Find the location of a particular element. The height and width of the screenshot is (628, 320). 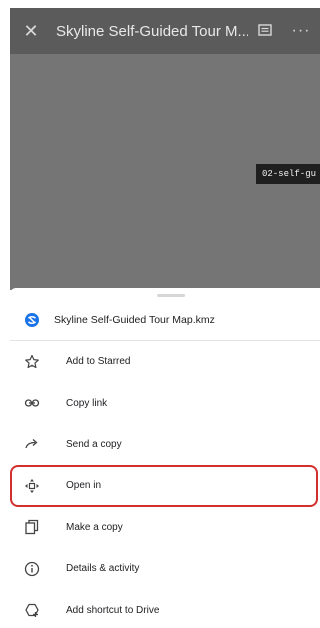

menu-item-label: Copy link is located at coordinates (87, 403).